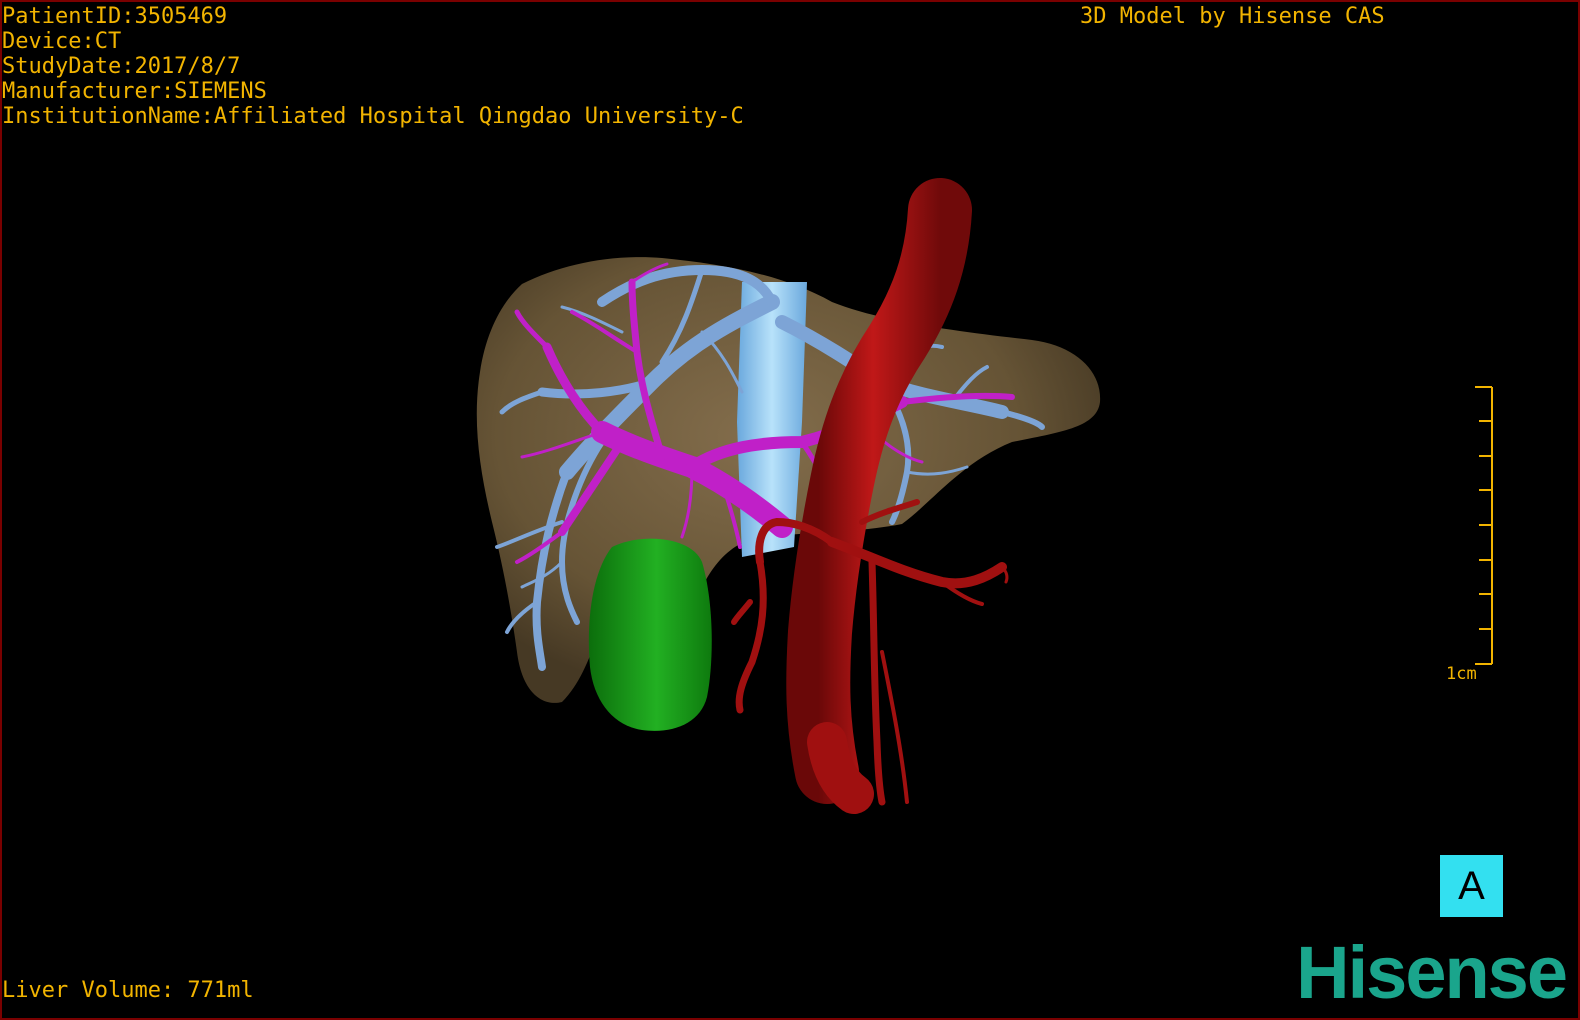 Image resolution: width=1580 pixels, height=1020 pixels. I want to click on patient-id-text: PatientID:3505469, so click(115, 16).